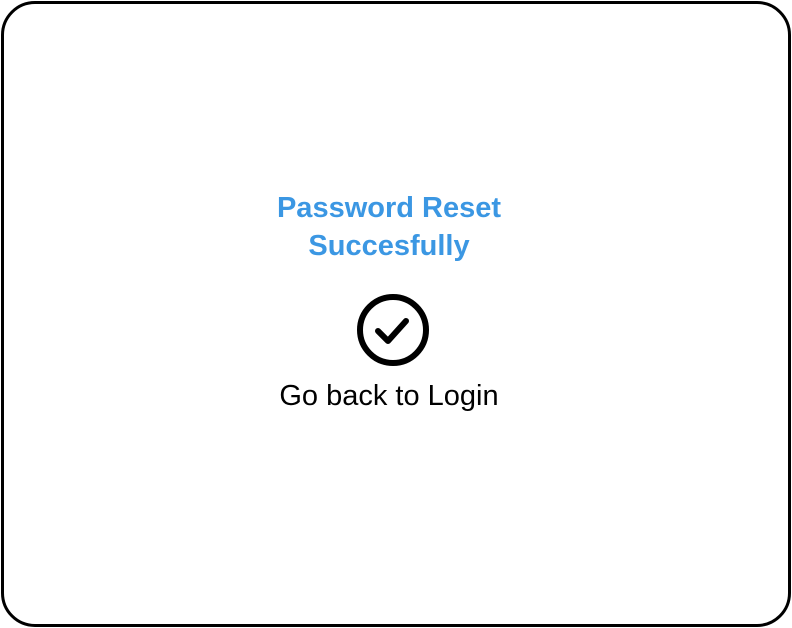 The image size is (792, 628). Describe the element at coordinates (389, 246) in the screenshot. I see `title-line-2: Succesfully` at that location.